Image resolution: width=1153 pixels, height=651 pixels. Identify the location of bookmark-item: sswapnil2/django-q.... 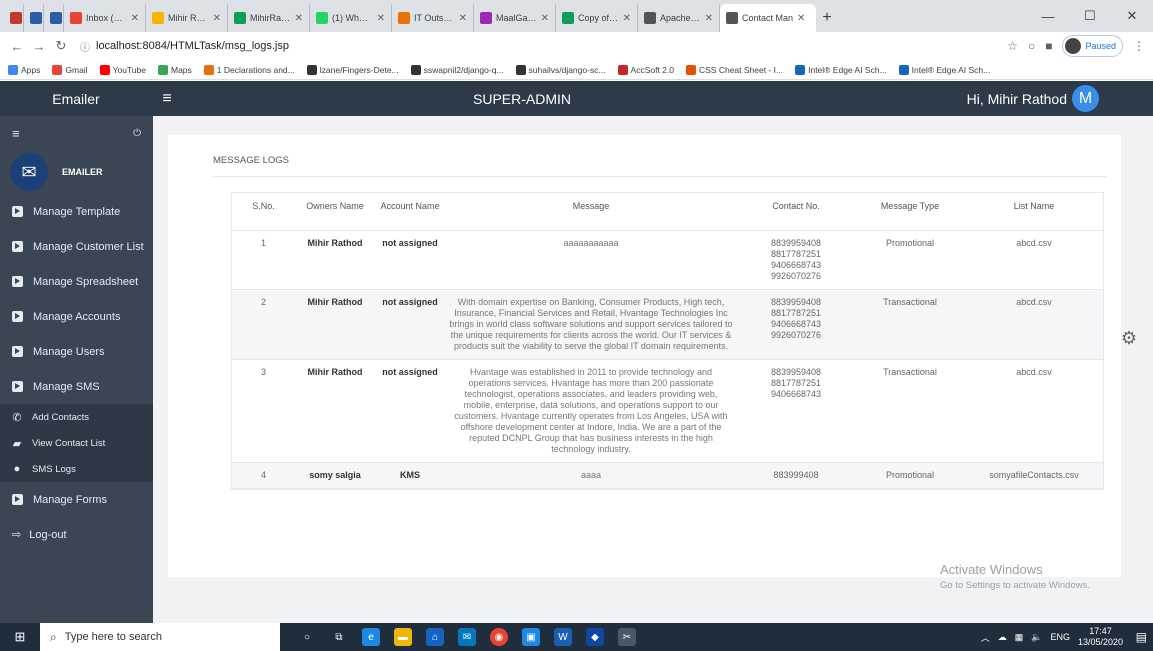
(457, 69).